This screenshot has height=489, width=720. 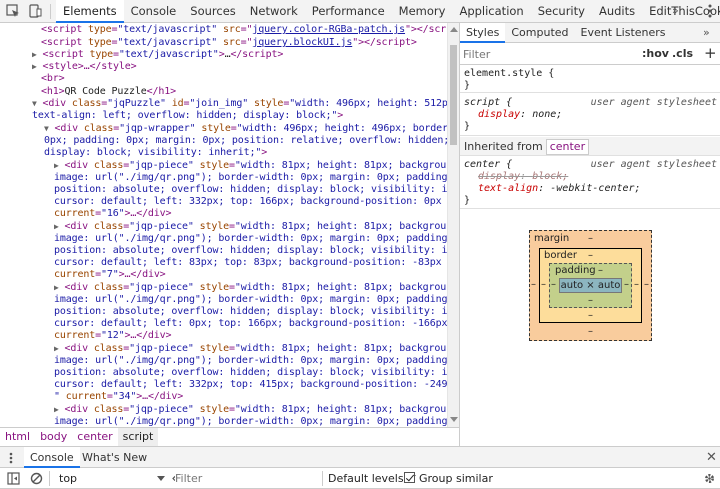 I want to click on padding-left-value: –, so click(x=553, y=284).